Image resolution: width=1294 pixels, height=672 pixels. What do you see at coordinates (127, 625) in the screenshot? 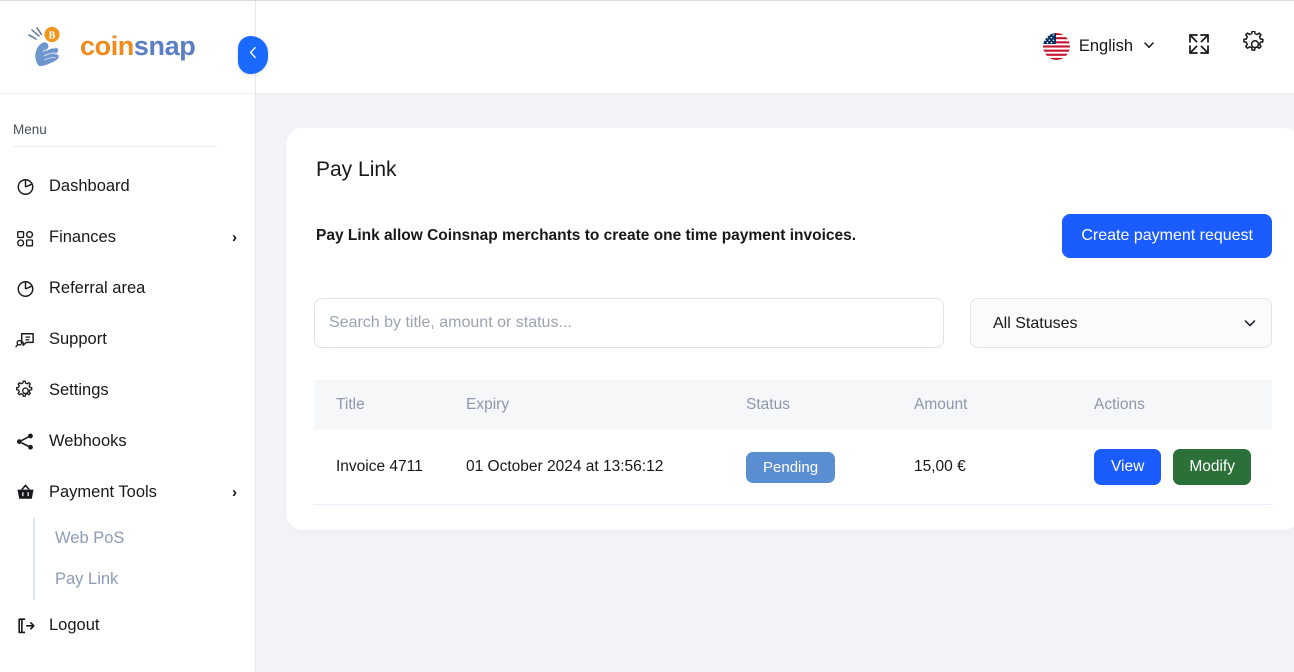
I see `sidebar-item-logout: Logout` at bounding box center [127, 625].